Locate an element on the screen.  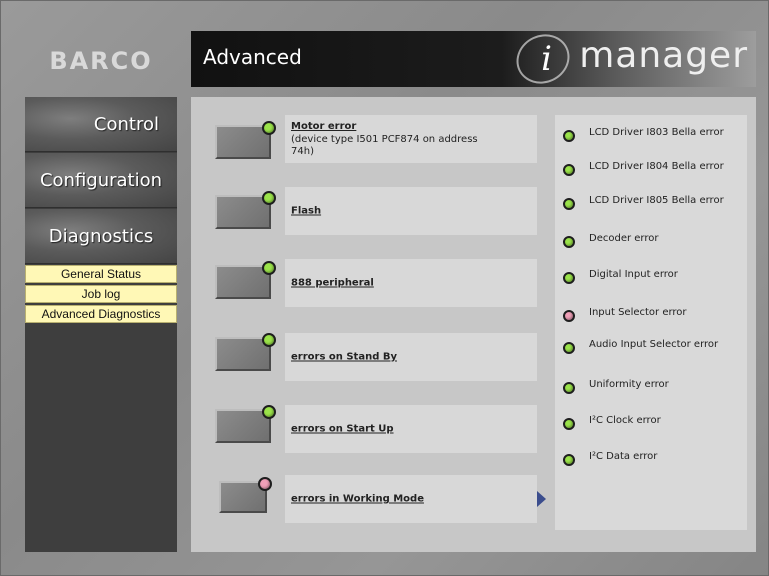
standby-errors-row: errors on Stand By is located at coordinates (411, 357).